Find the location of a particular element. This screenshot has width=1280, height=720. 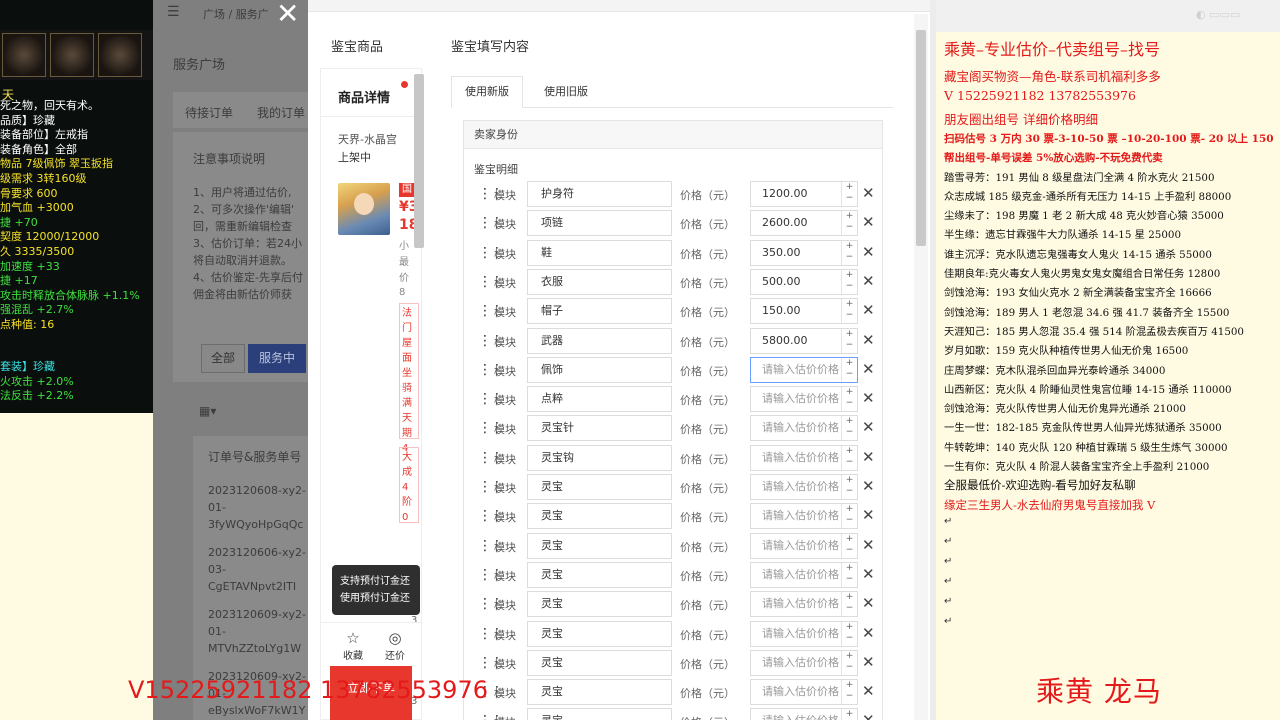

module-name-input: 鞋 is located at coordinates (599, 252).